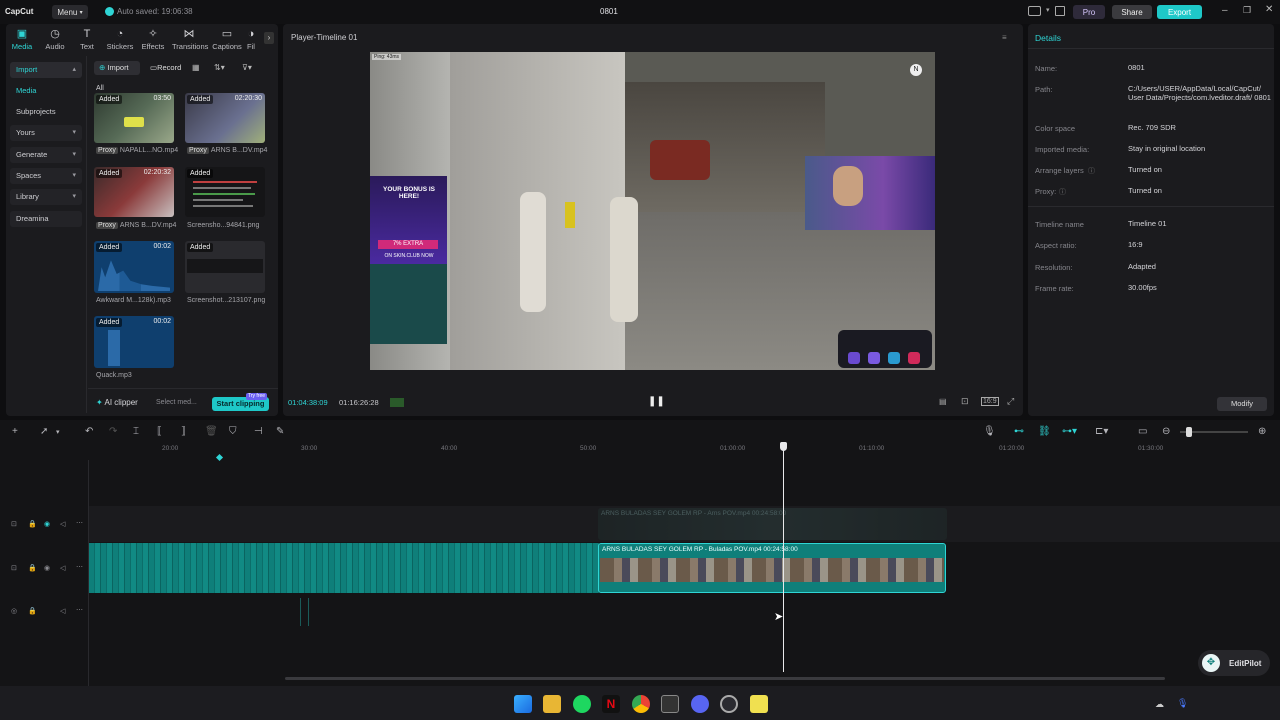 Image resolution: width=1280 pixels, height=720 pixels. I want to click on aspect-ratio-icon: 16:9, so click(990, 401).